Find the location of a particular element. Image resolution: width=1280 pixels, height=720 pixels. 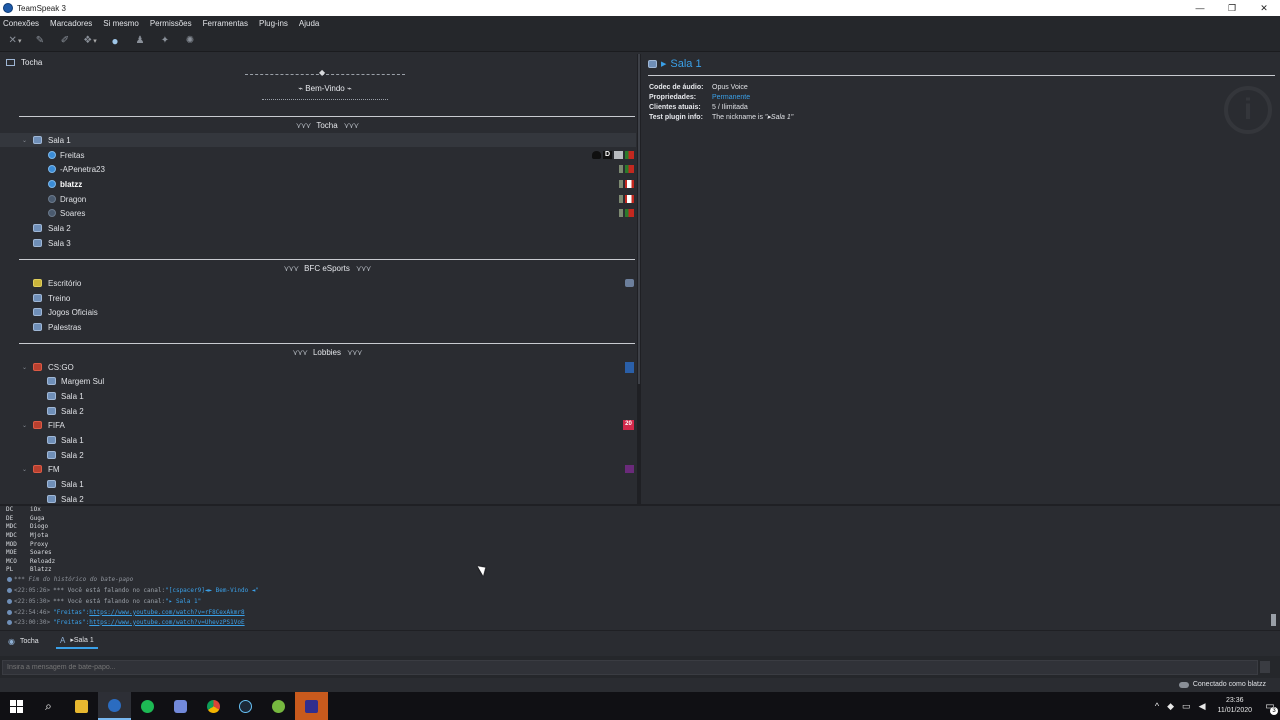

toolbar: ✕ ✎ ✐ ❖ ● ♟ ✦ ✺ is located at coordinates (640, 41).